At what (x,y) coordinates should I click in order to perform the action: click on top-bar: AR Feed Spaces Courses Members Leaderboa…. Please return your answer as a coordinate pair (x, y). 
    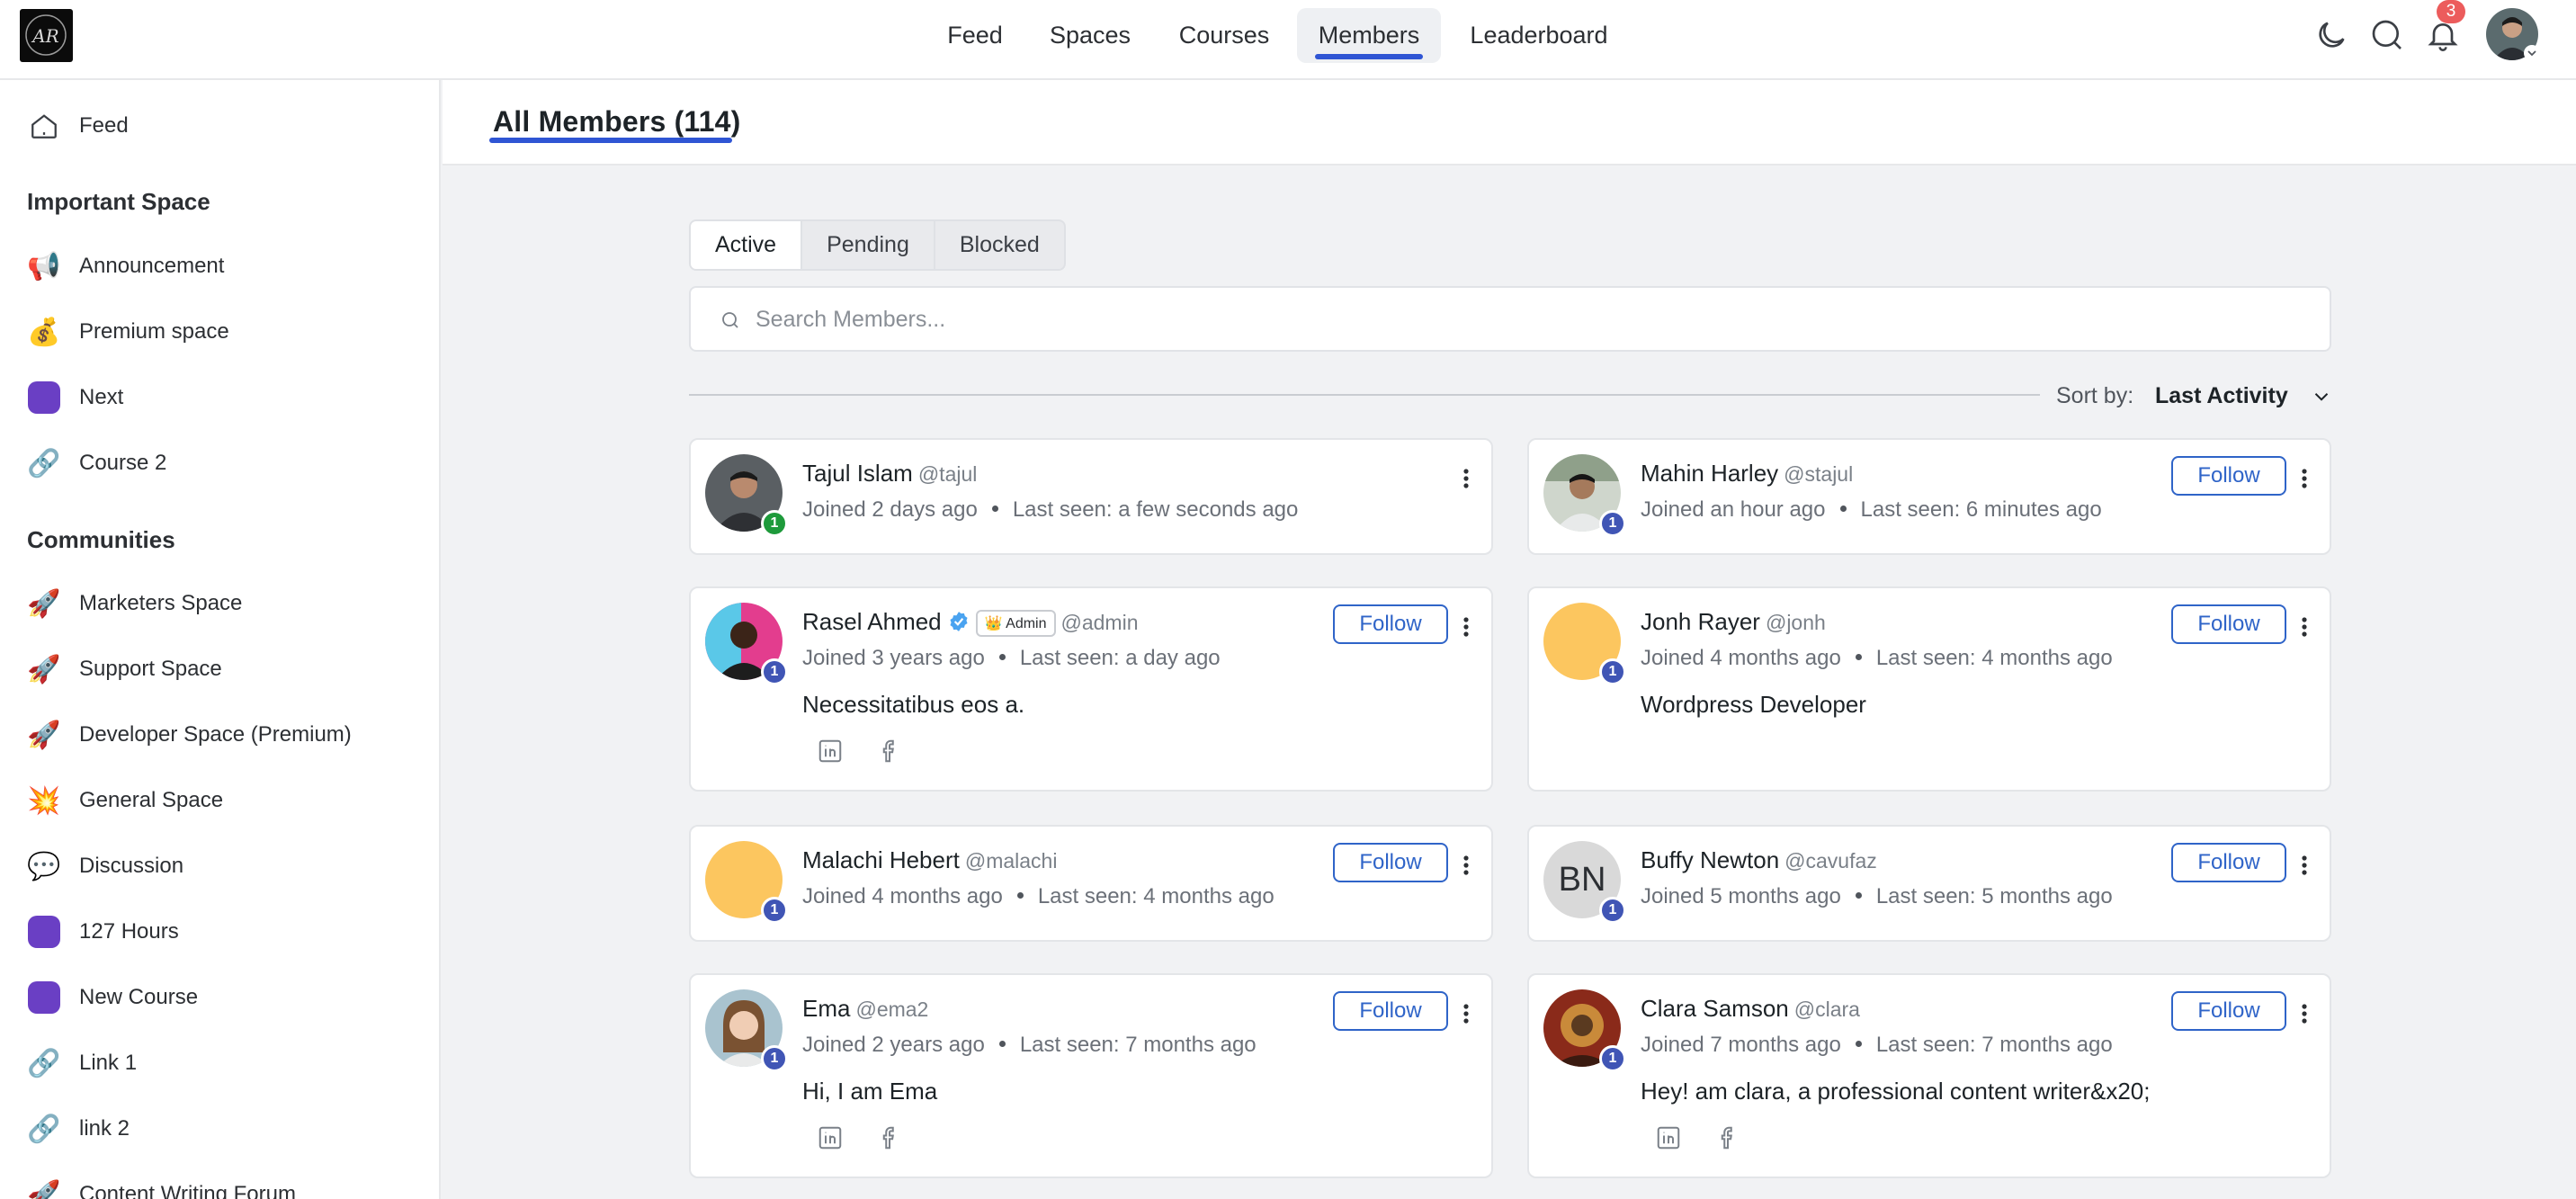
    Looking at the image, I should click on (1288, 40).